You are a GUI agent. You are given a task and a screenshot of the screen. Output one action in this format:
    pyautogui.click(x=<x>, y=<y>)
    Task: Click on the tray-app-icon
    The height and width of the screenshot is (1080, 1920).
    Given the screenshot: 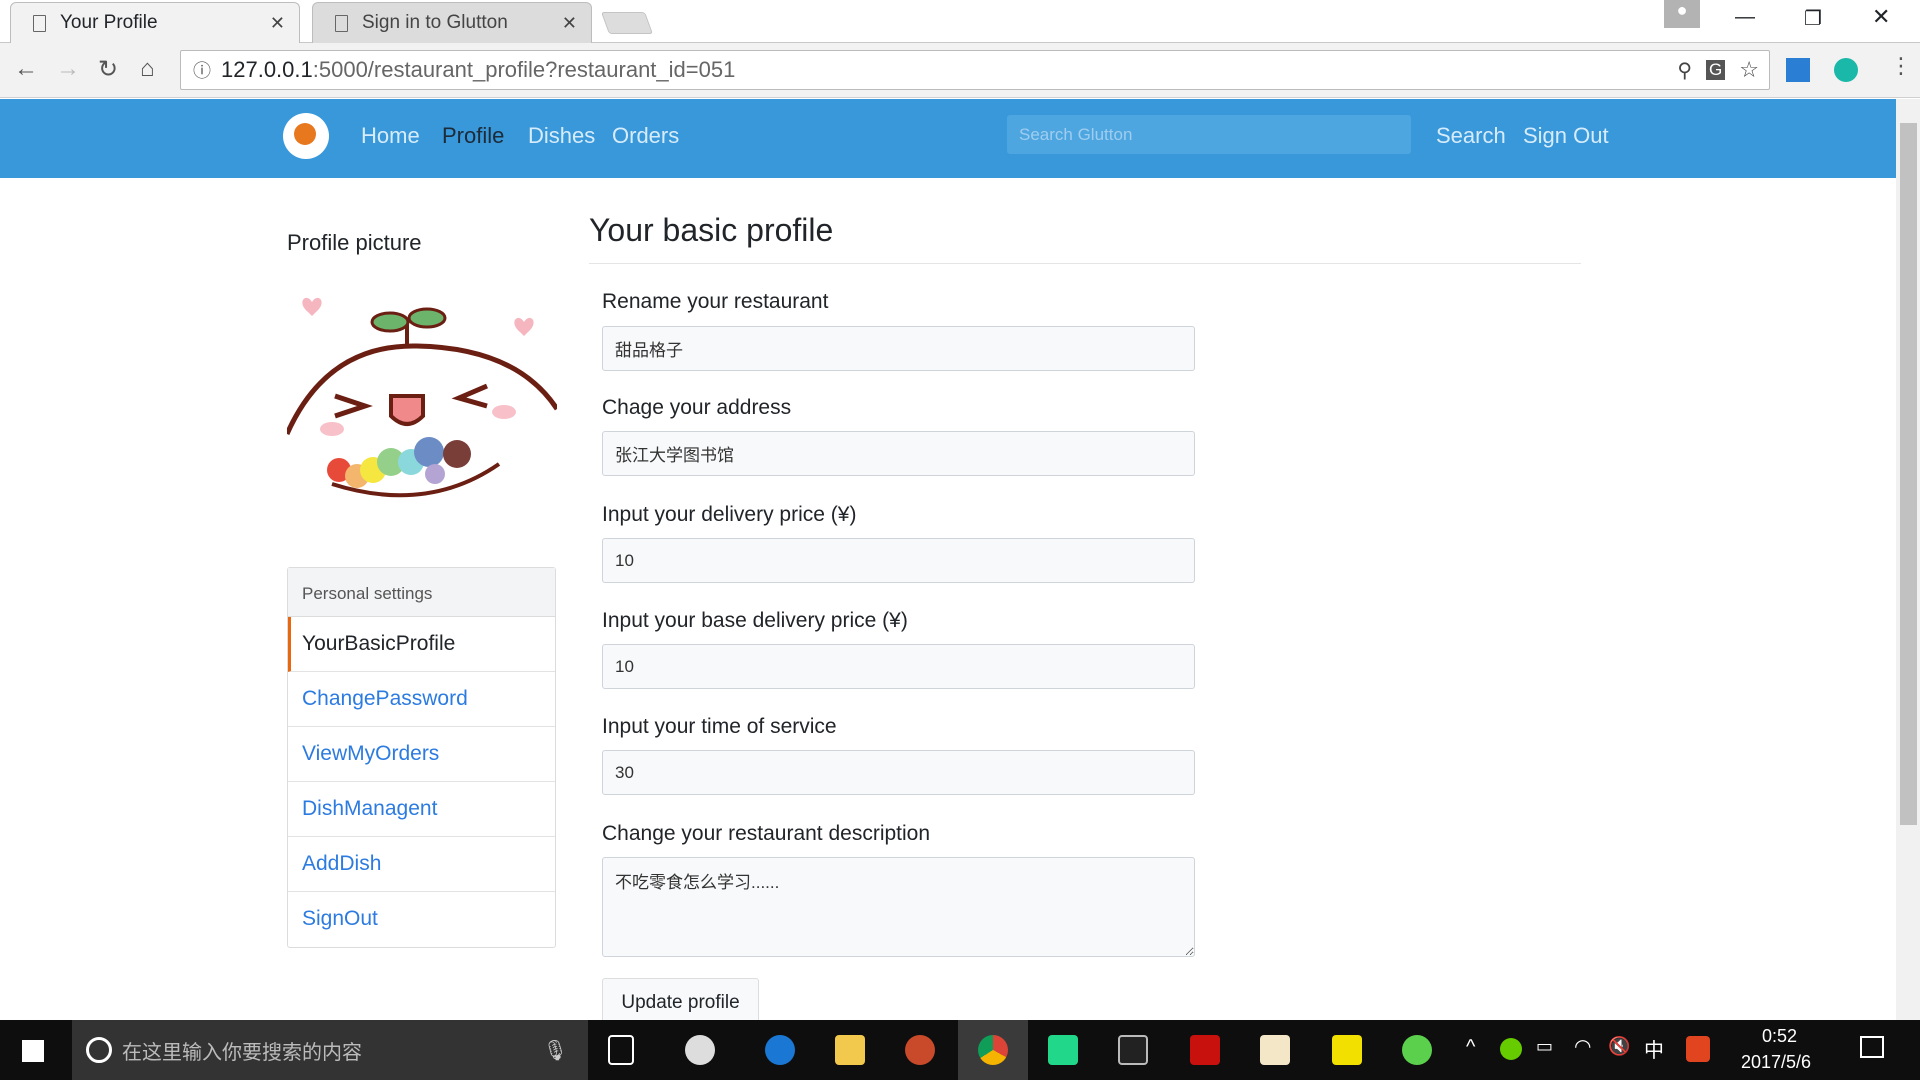 What is the action you would take?
    pyautogui.click(x=1511, y=1049)
    